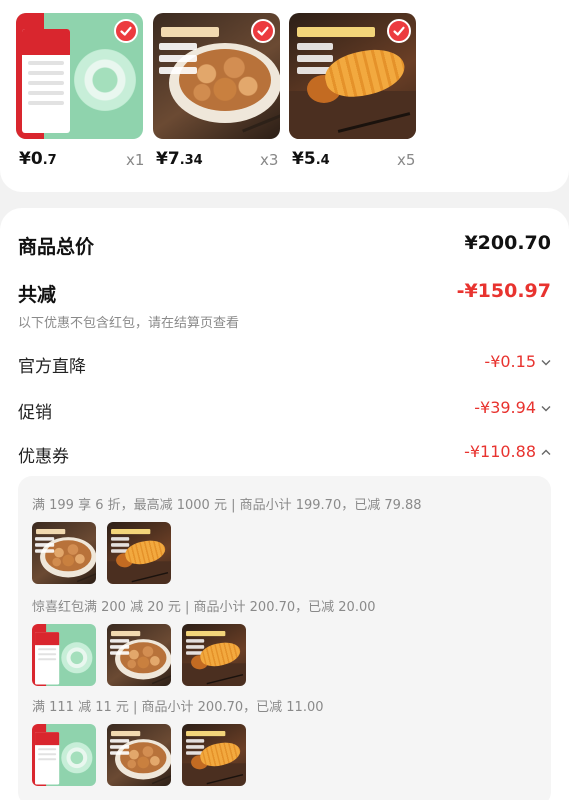  What do you see at coordinates (311, 159) in the screenshot?
I see `product-price: ¥5.4` at bounding box center [311, 159].